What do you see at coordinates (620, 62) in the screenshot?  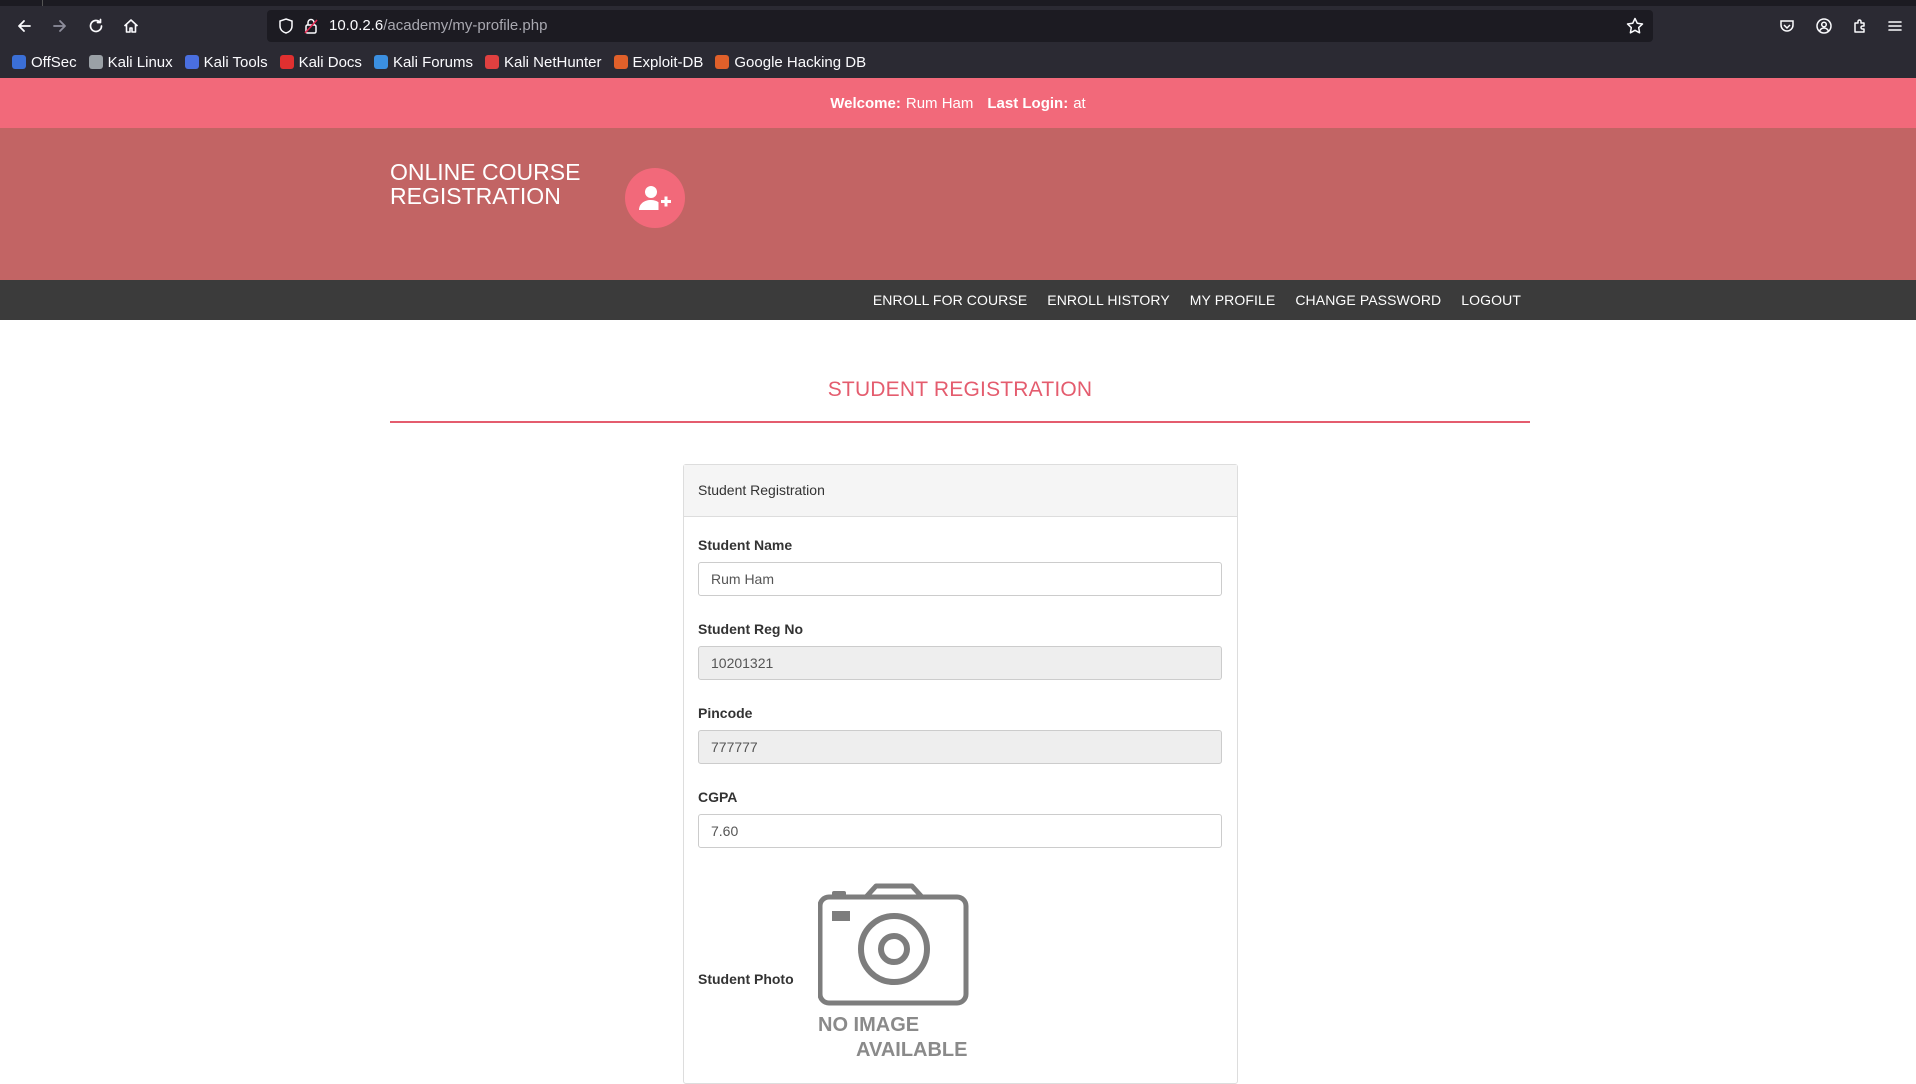 I see `exploit-db-icon` at bounding box center [620, 62].